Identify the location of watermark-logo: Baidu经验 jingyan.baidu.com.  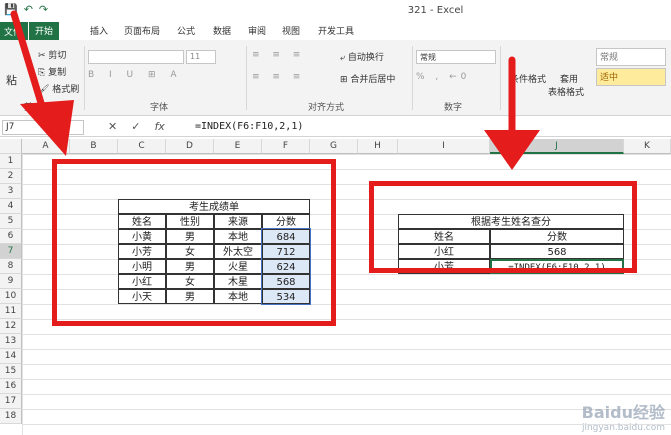
(623, 416).